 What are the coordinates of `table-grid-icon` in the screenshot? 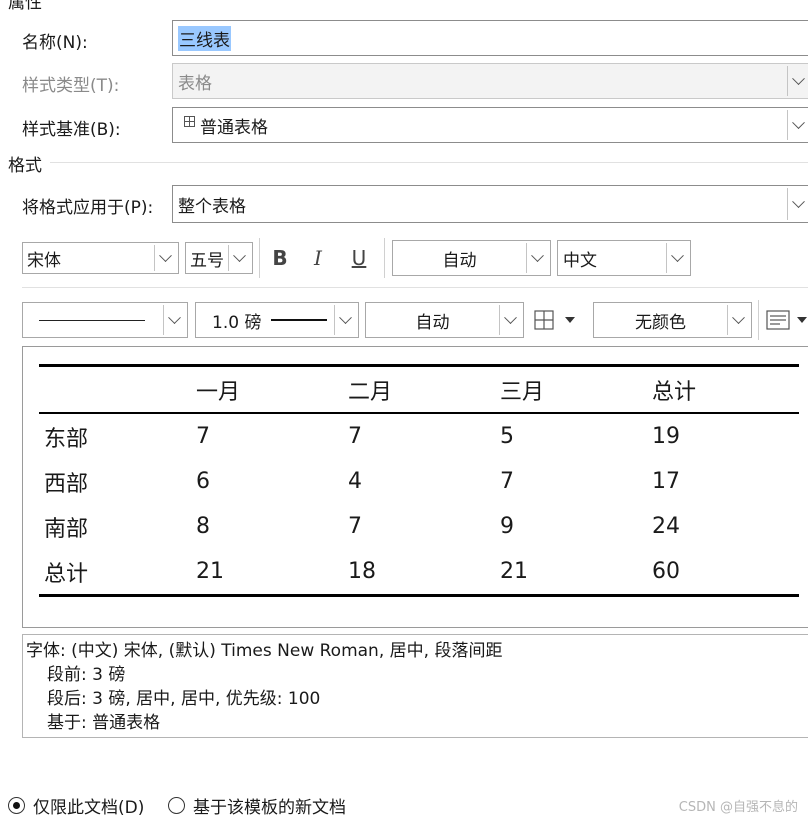 It's located at (189, 121).